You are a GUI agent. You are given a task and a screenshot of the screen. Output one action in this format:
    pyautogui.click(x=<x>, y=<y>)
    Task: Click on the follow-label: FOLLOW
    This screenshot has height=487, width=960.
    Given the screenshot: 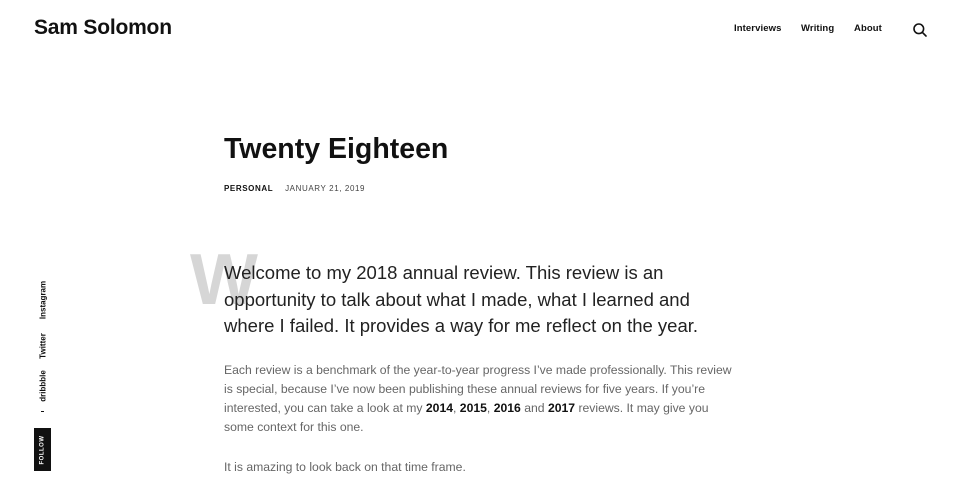 What is the action you would take?
    pyautogui.click(x=42, y=449)
    